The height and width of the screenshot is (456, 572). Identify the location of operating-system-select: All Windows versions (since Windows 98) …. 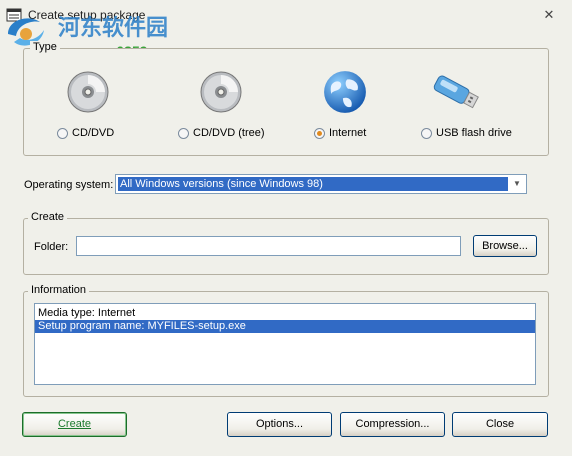
(321, 184).